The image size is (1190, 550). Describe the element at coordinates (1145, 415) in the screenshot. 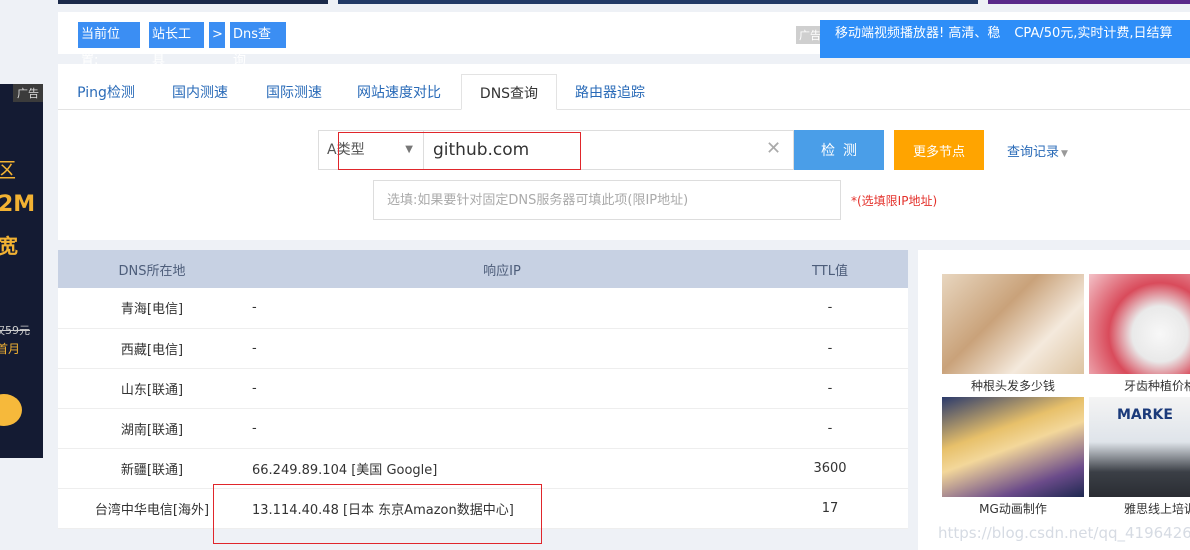

I see `ad-image-text: MARKE` at that location.